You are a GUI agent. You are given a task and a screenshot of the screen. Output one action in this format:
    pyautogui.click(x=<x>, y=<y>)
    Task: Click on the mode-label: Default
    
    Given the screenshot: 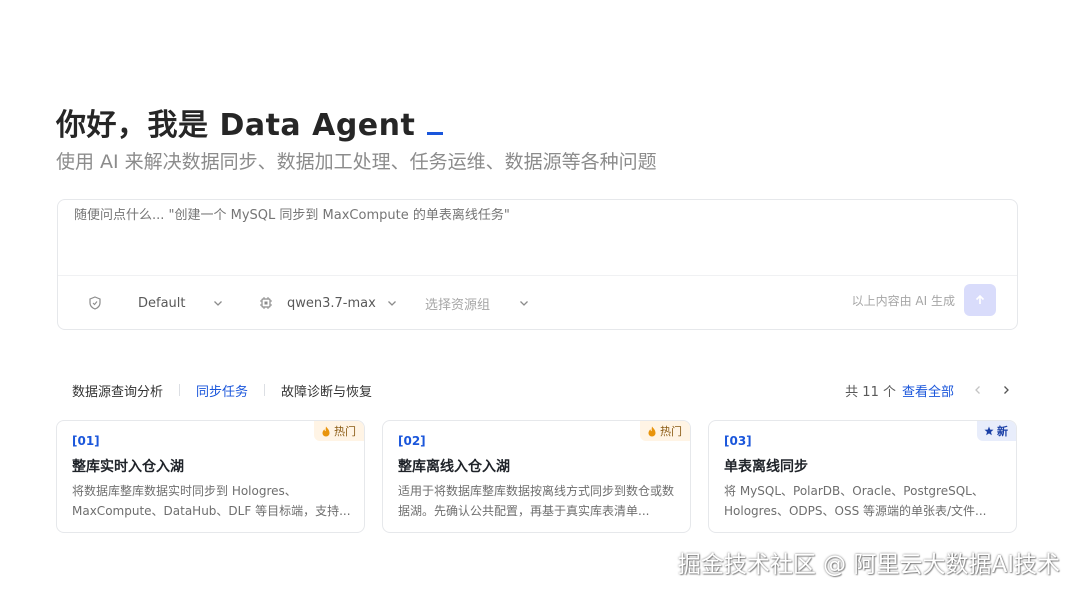 What is the action you would take?
    pyautogui.click(x=162, y=303)
    